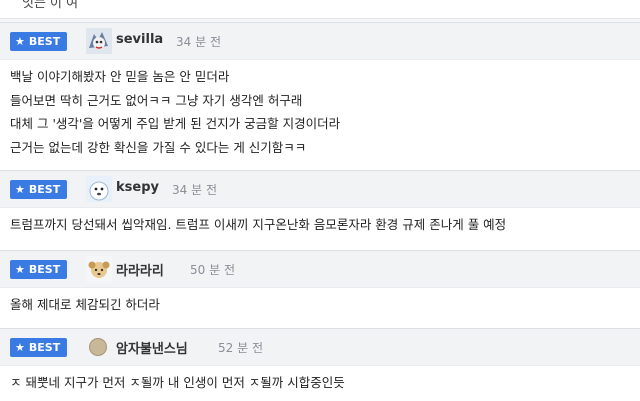 This screenshot has height=401, width=640. What do you see at coordinates (320, 188) in the screenshot?
I see `comment-header-2: ★ BEST ksepy 34 분 전` at bounding box center [320, 188].